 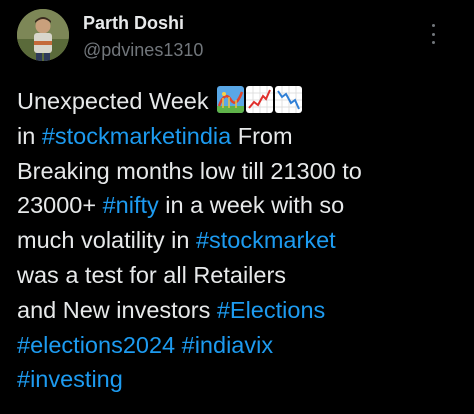 I want to click on tweet-line-8: #elections2024 #indiavix, so click(x=242, y=345).